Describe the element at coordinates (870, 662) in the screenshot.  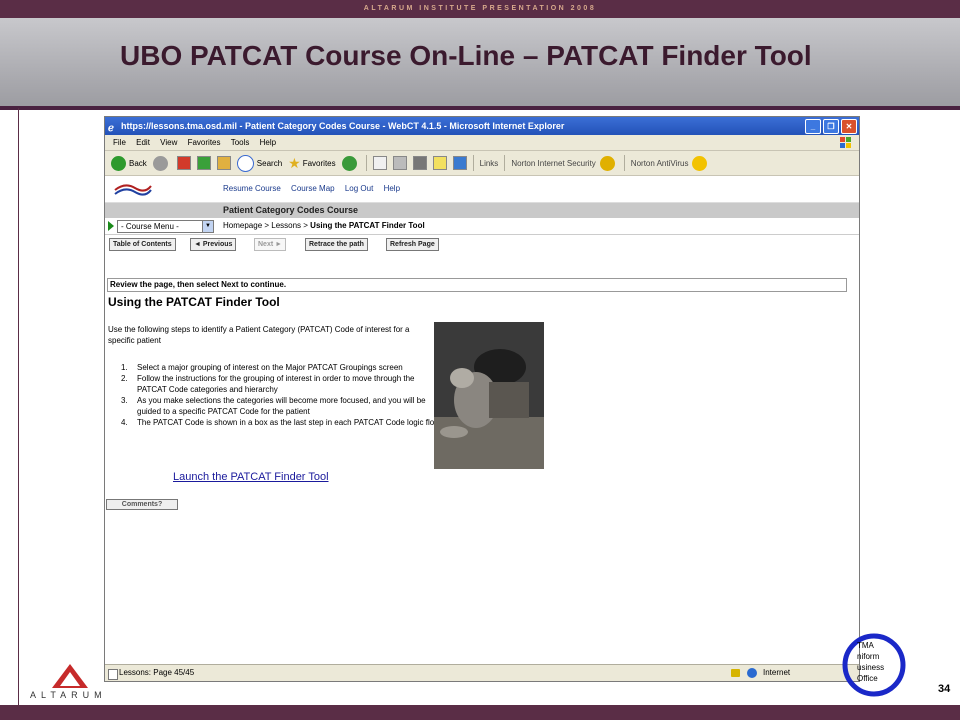
I see `tma-logo-text: TMA niform usiness Office` at that location.